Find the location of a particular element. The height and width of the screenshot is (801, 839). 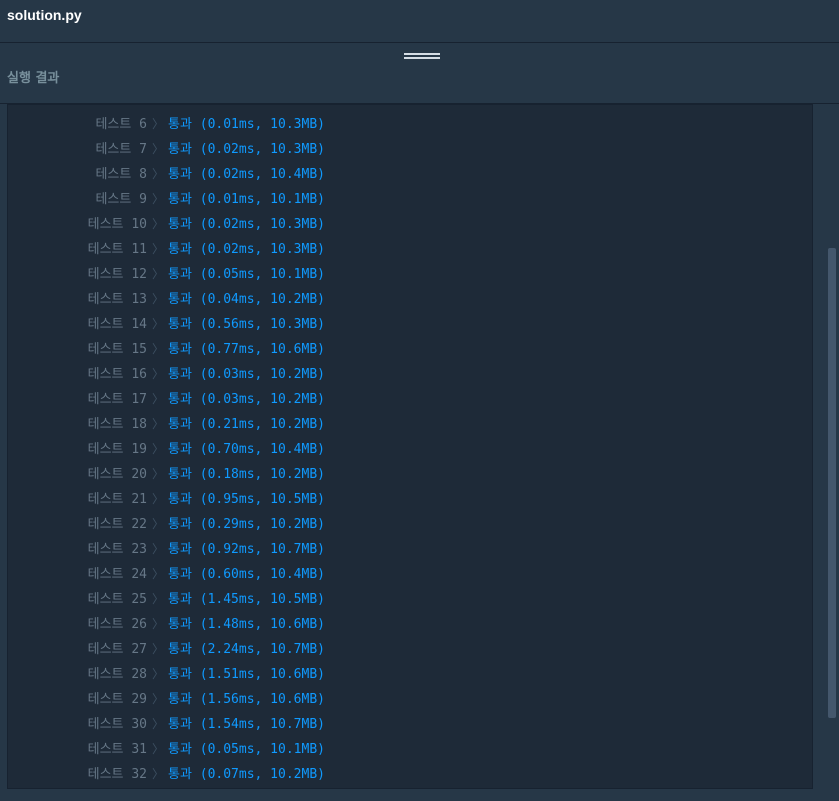

test-label: 테스트 27 is located at coordinates (117, 649).